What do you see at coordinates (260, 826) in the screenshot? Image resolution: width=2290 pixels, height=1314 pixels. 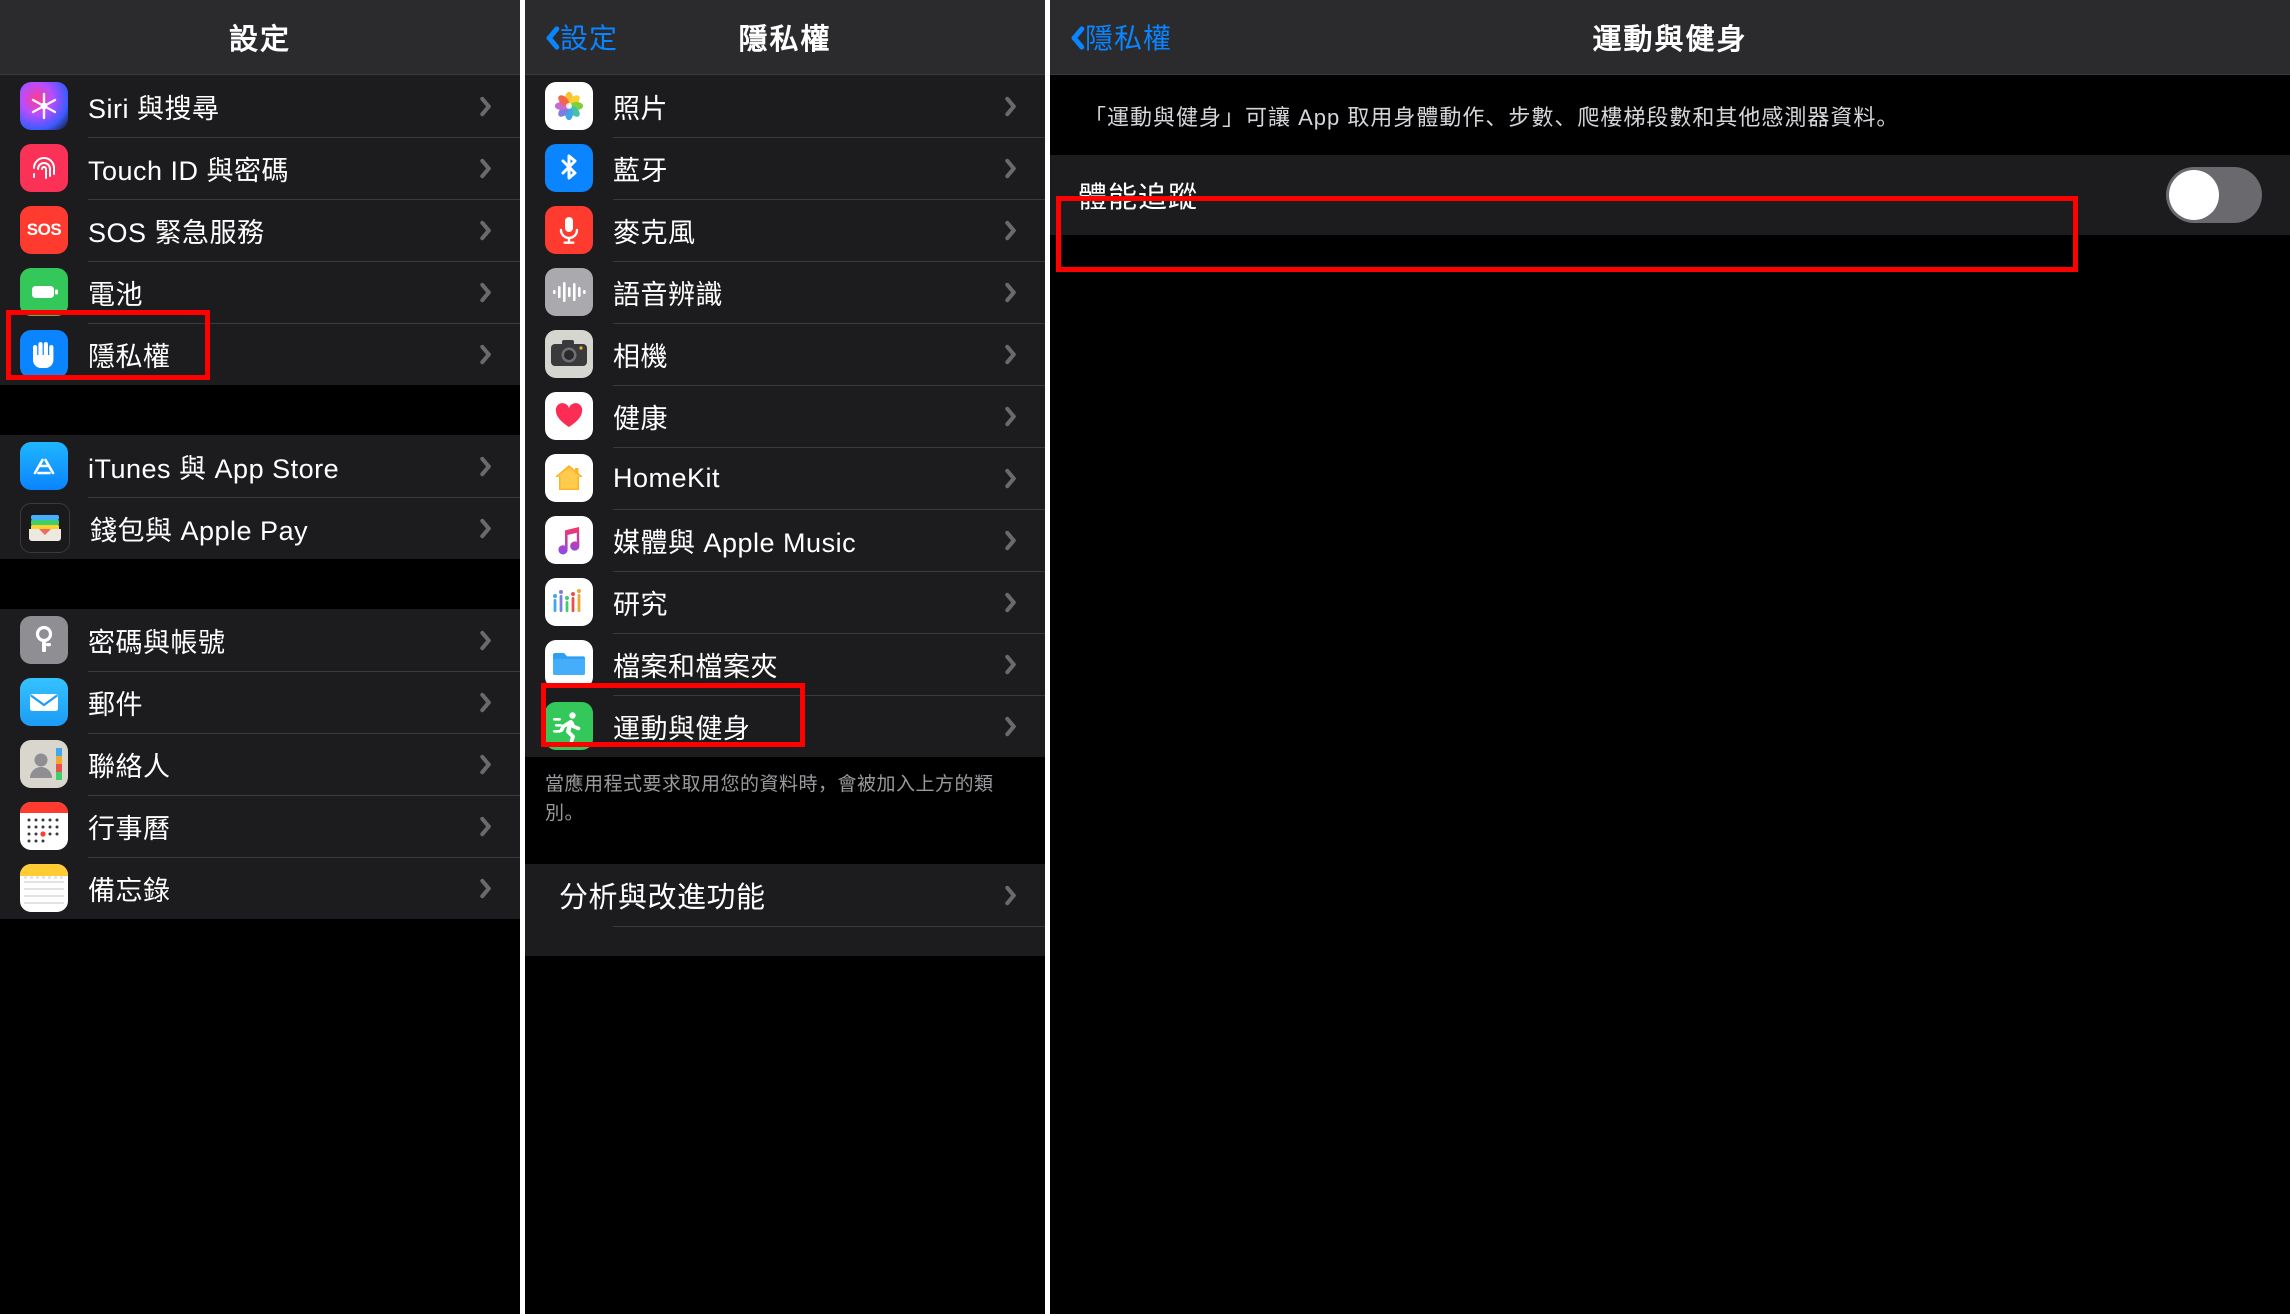 I see `sidebar-item-calendar: 行事曆` at bounding box center [260, 826].